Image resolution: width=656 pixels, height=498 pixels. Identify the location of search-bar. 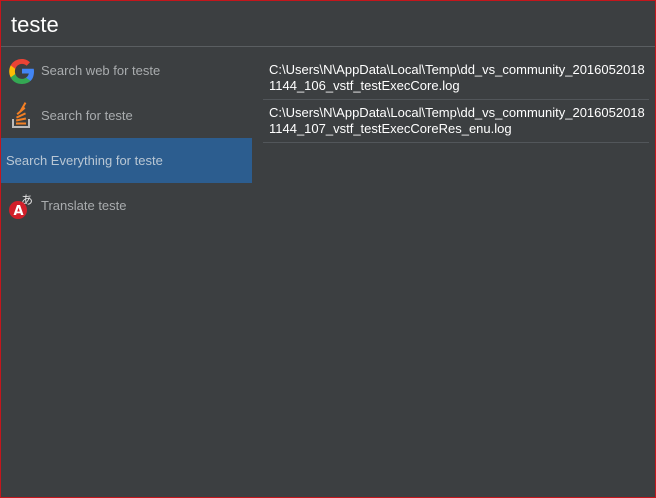
(328, 24).